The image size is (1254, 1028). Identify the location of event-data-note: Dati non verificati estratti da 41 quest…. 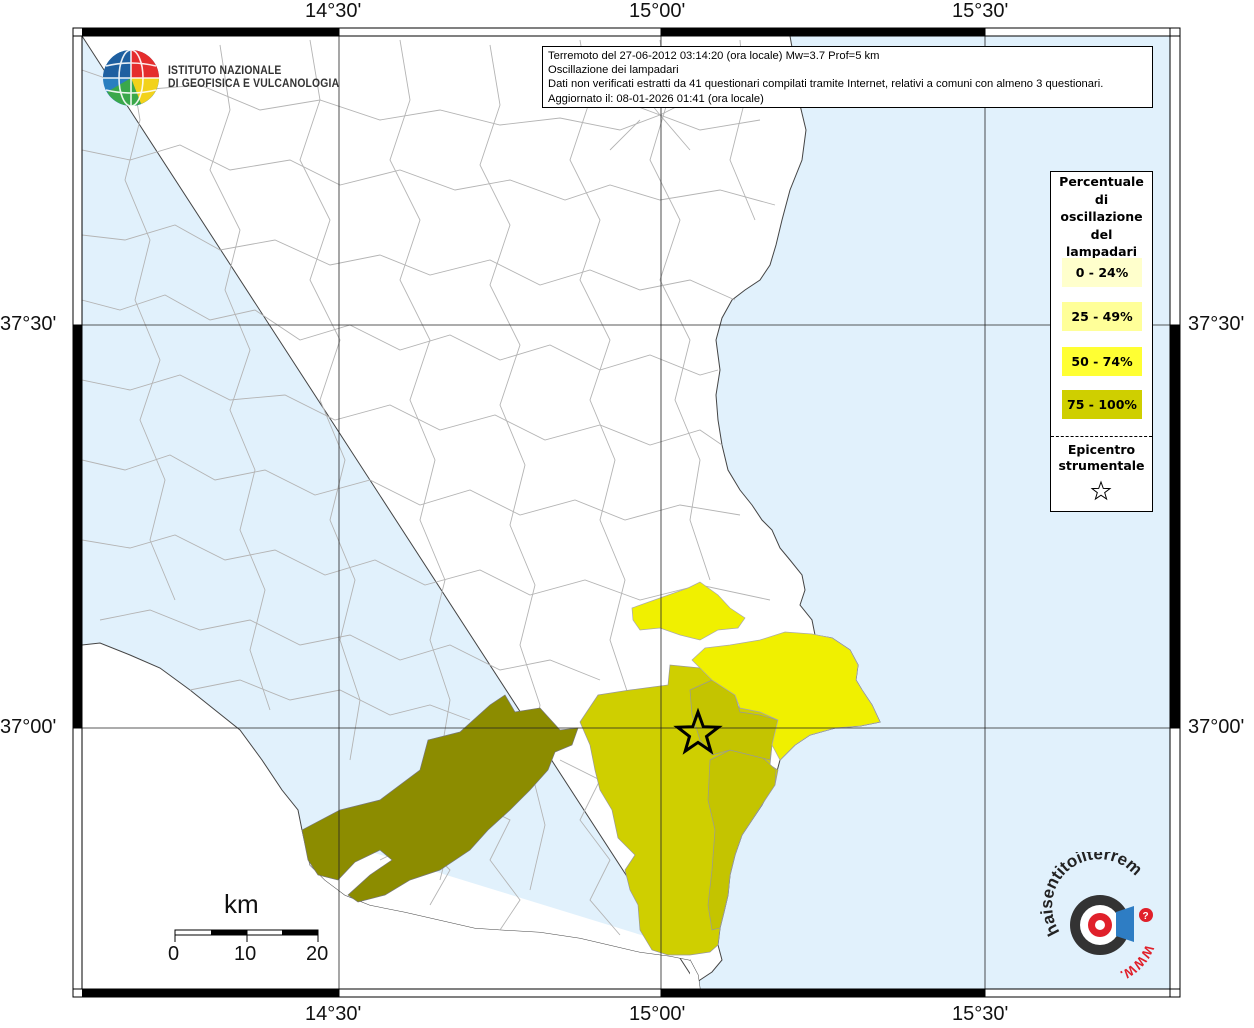
(826, 84).